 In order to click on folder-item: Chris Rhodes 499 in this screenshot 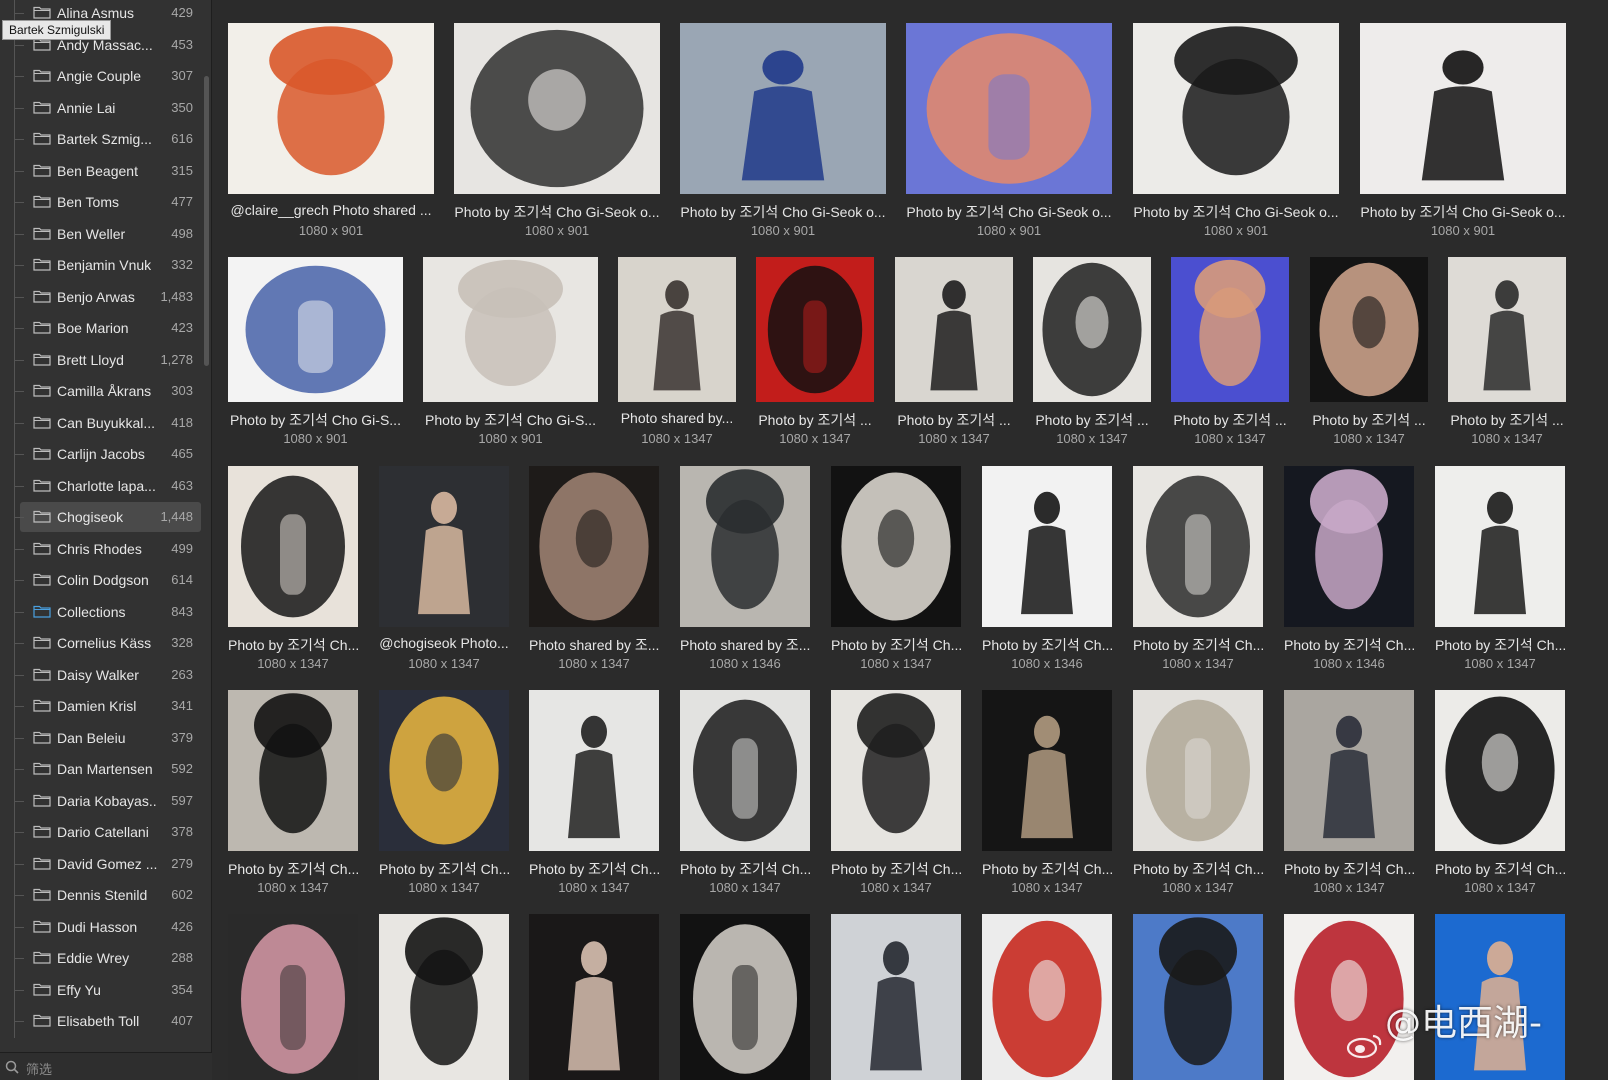, I will do `click(107, 549)`.